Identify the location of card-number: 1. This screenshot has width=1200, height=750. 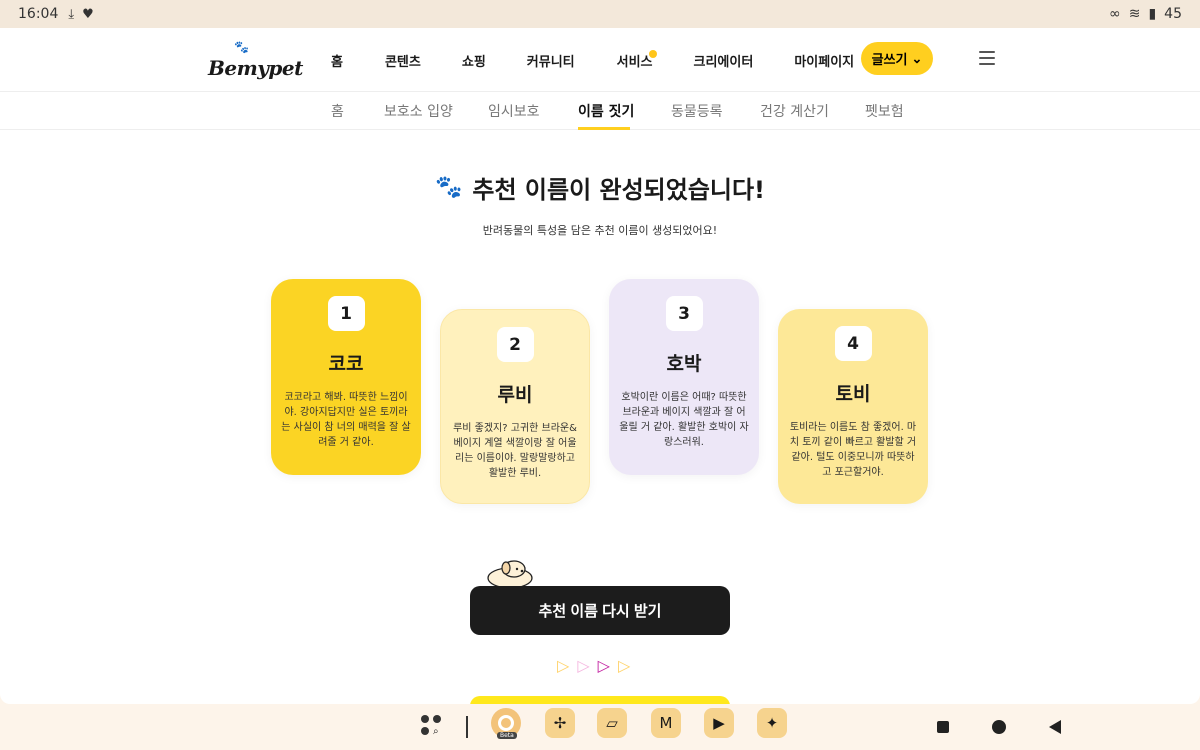
(346, 313).